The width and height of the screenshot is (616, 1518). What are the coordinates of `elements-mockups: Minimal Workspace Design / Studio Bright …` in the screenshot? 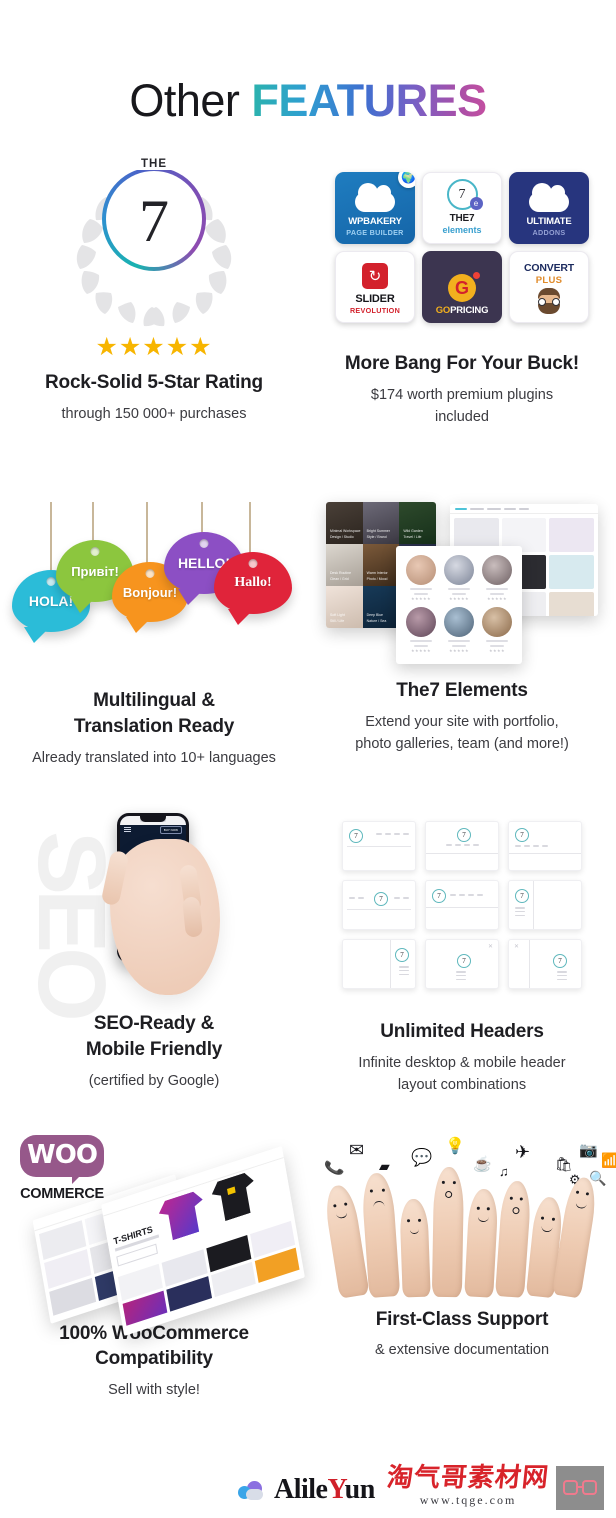 It's located at (462, 583).